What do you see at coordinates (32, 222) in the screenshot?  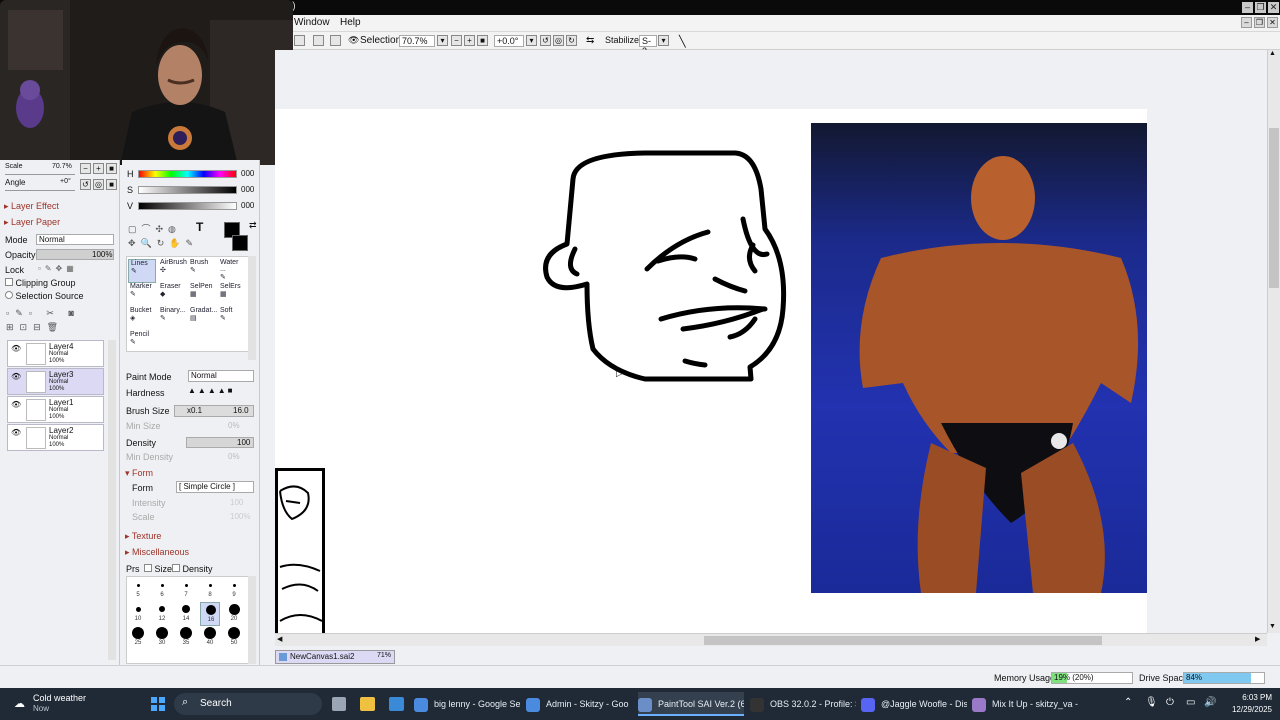 I see `layer-paper-header: ▸ Layer Paper` at bounding box center [32, 222].